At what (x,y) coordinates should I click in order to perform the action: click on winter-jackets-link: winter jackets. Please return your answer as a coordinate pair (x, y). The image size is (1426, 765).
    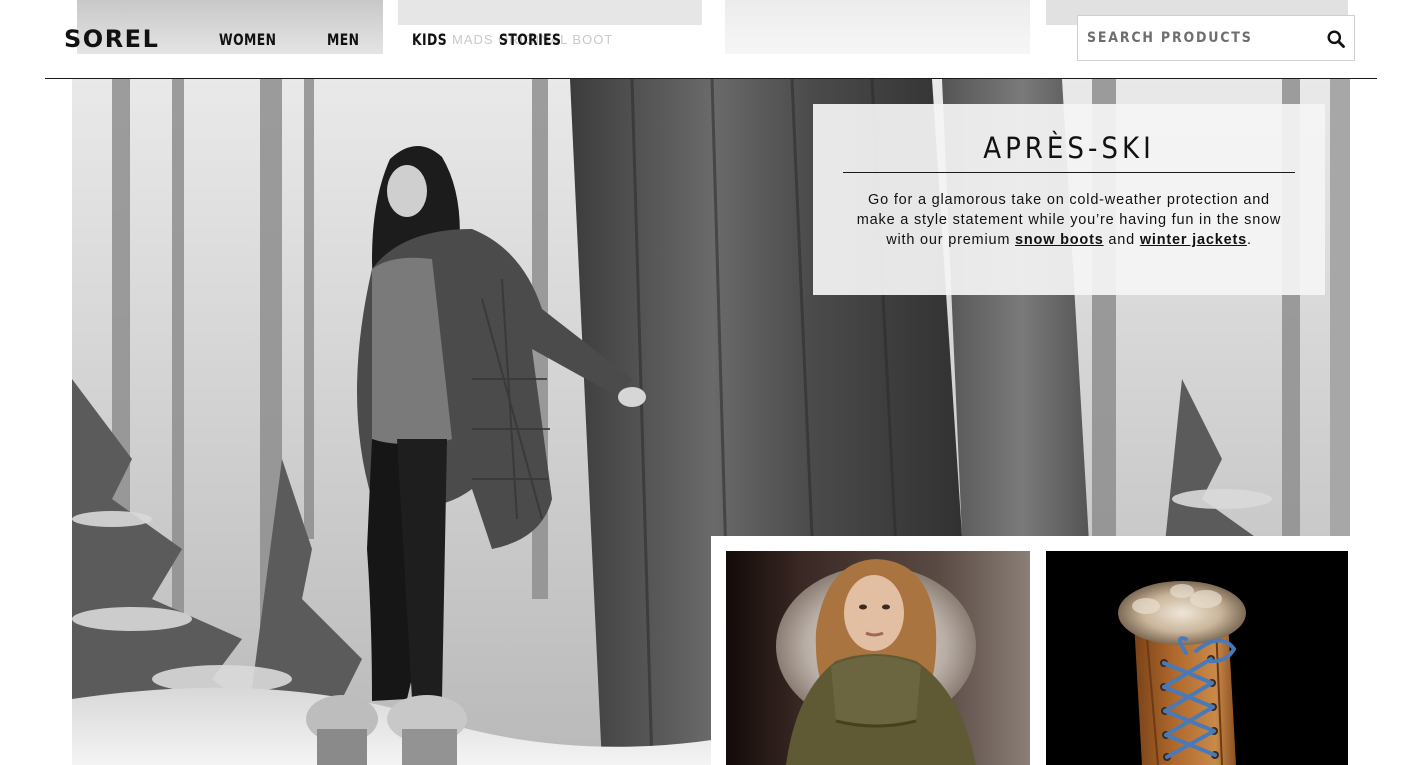
    Looking at the image, I should click on (1193, 240).